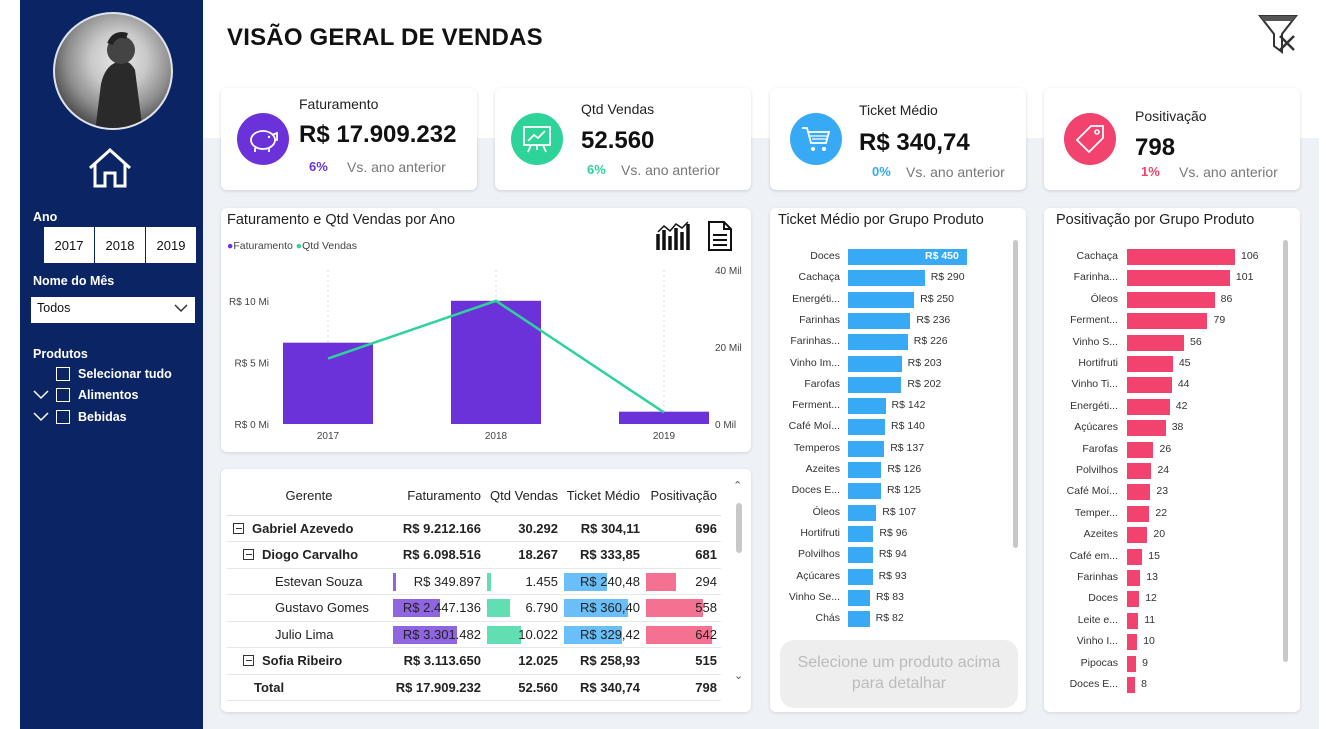 The image size is (1326, 729). What do you see at coordinates (1104, 298) in the screenshot?
I see `bar-category-label: Óleos` at bounding box center [1104, 298].